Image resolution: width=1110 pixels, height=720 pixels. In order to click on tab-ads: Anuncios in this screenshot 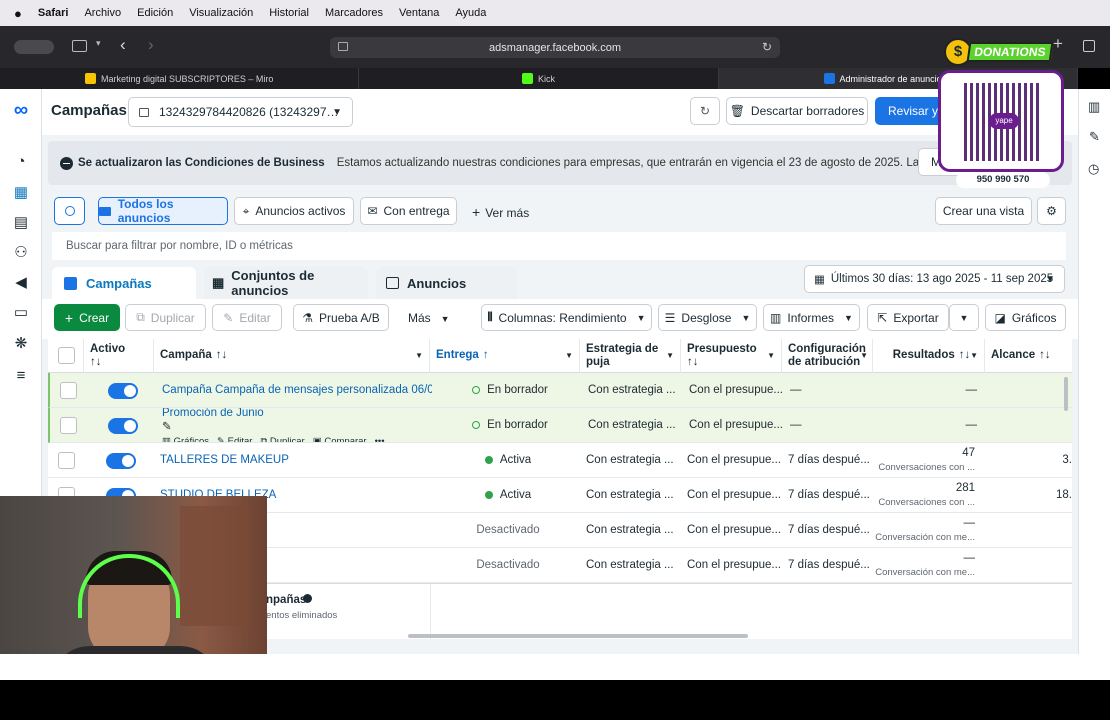, I will do `click(447, 283)`.